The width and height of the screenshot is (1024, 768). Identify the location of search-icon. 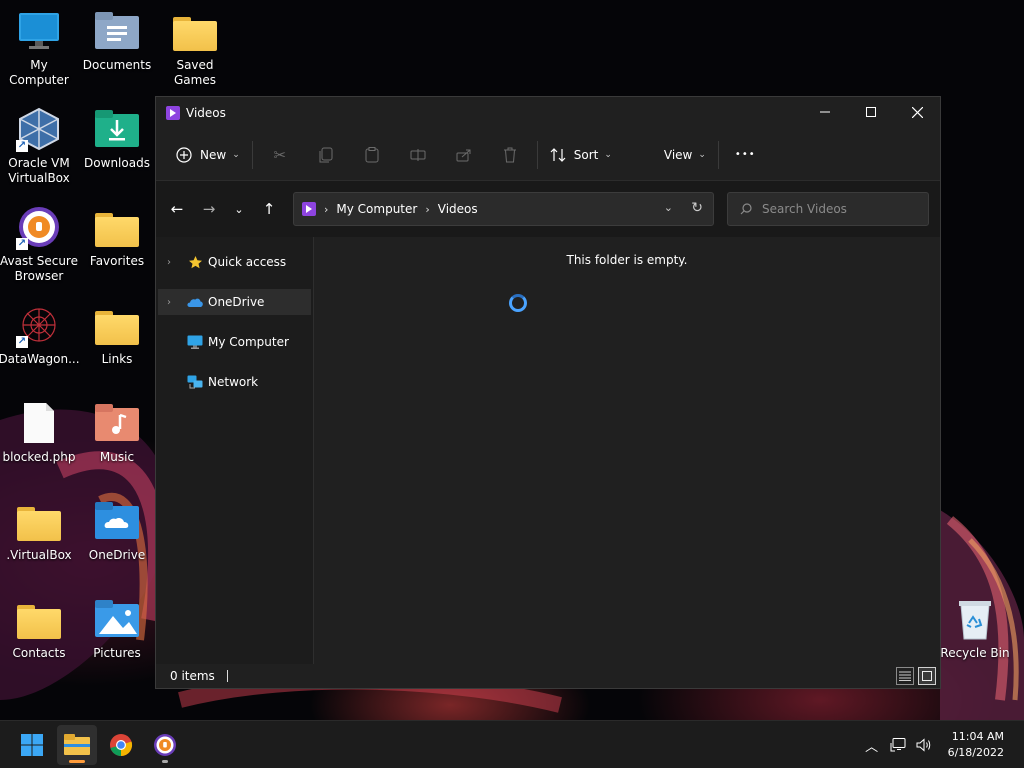
(746, 209).